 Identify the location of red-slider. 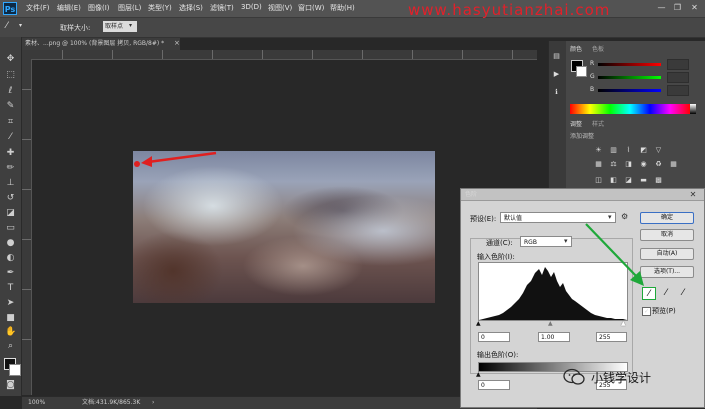
(629, 64).